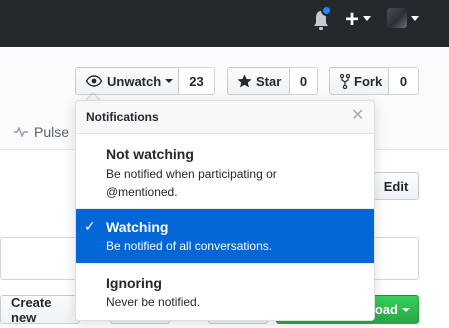  What do you see at coordinates (326, 10) in the screenshot?
I see `notification-indicator` at bounding box center [326, 10].